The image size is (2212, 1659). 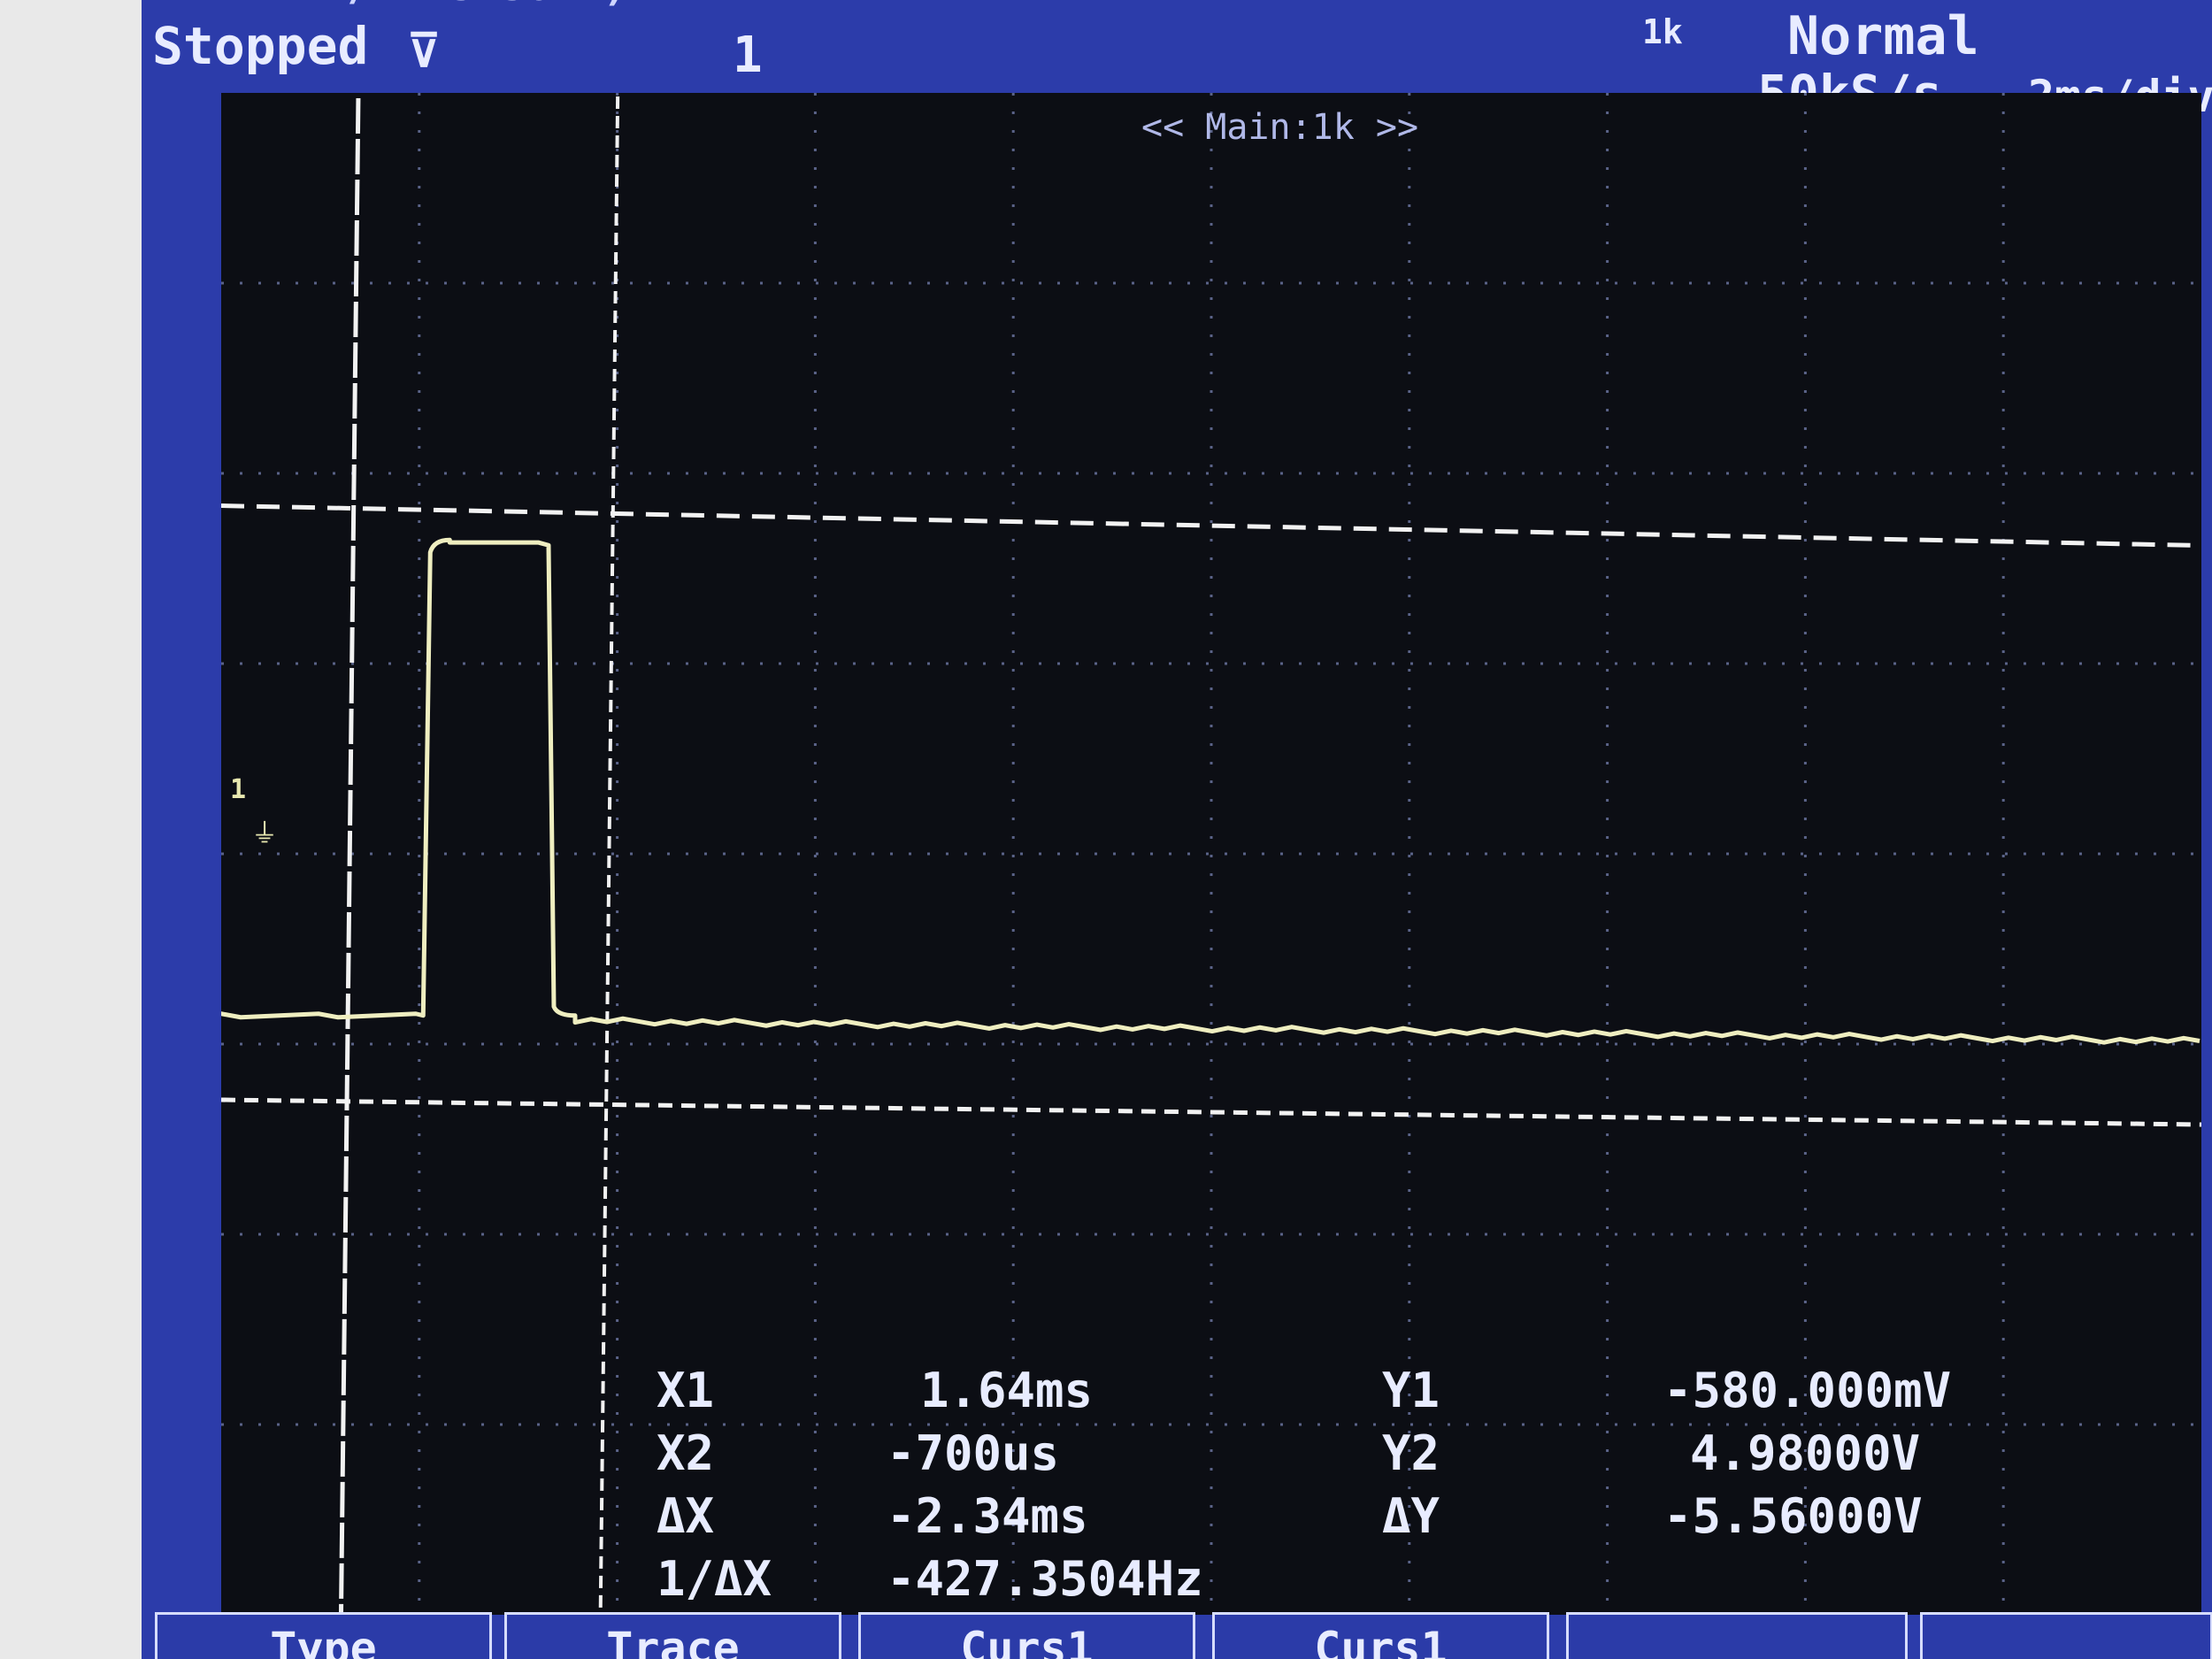 What do you see at coordinates (1411, 1391) in the screenshot?
I see `y1-label: Y1` at bounding box center [1411, 1391].